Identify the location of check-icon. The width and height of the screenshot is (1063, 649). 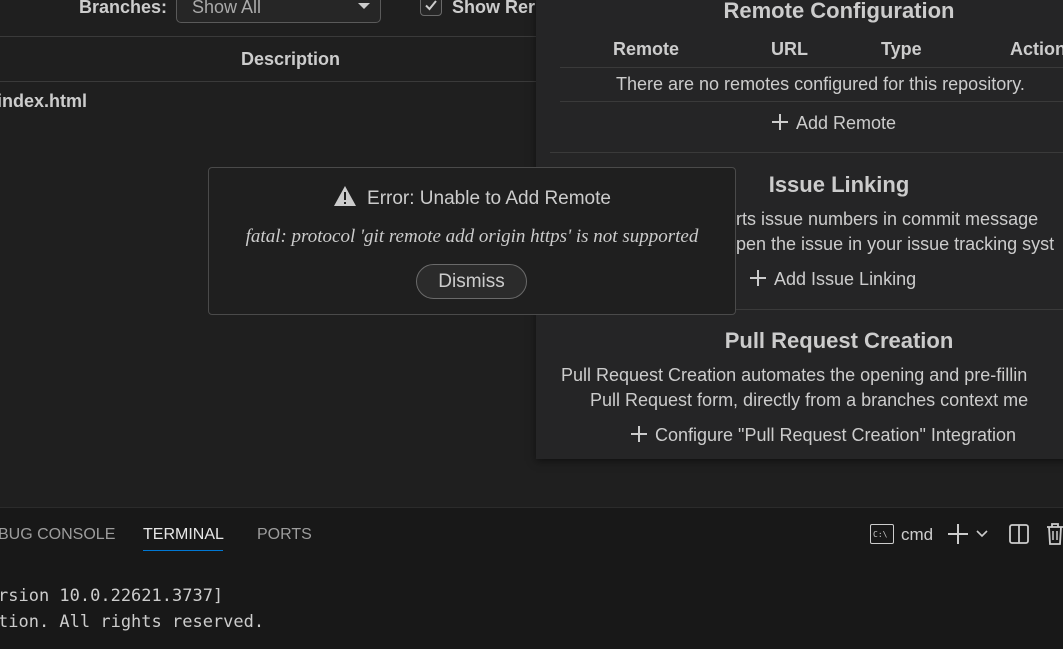
(431, 5).